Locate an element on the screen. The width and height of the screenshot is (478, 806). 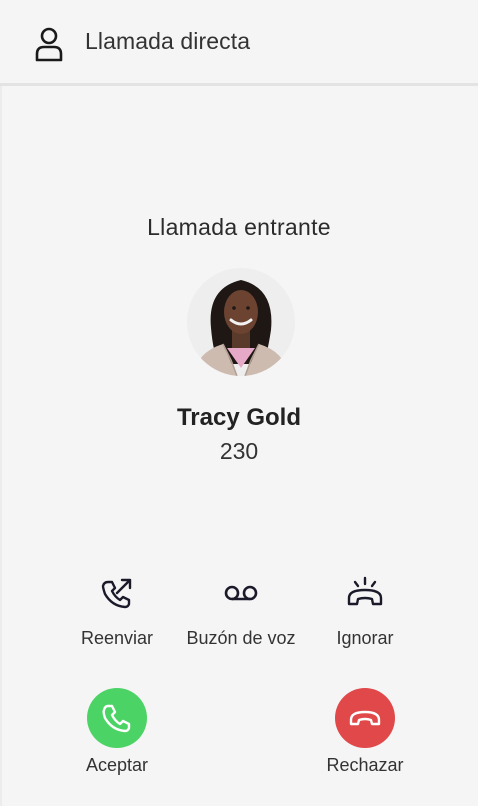
ignore-label: Ignorar is located at coordinates (365, 638).